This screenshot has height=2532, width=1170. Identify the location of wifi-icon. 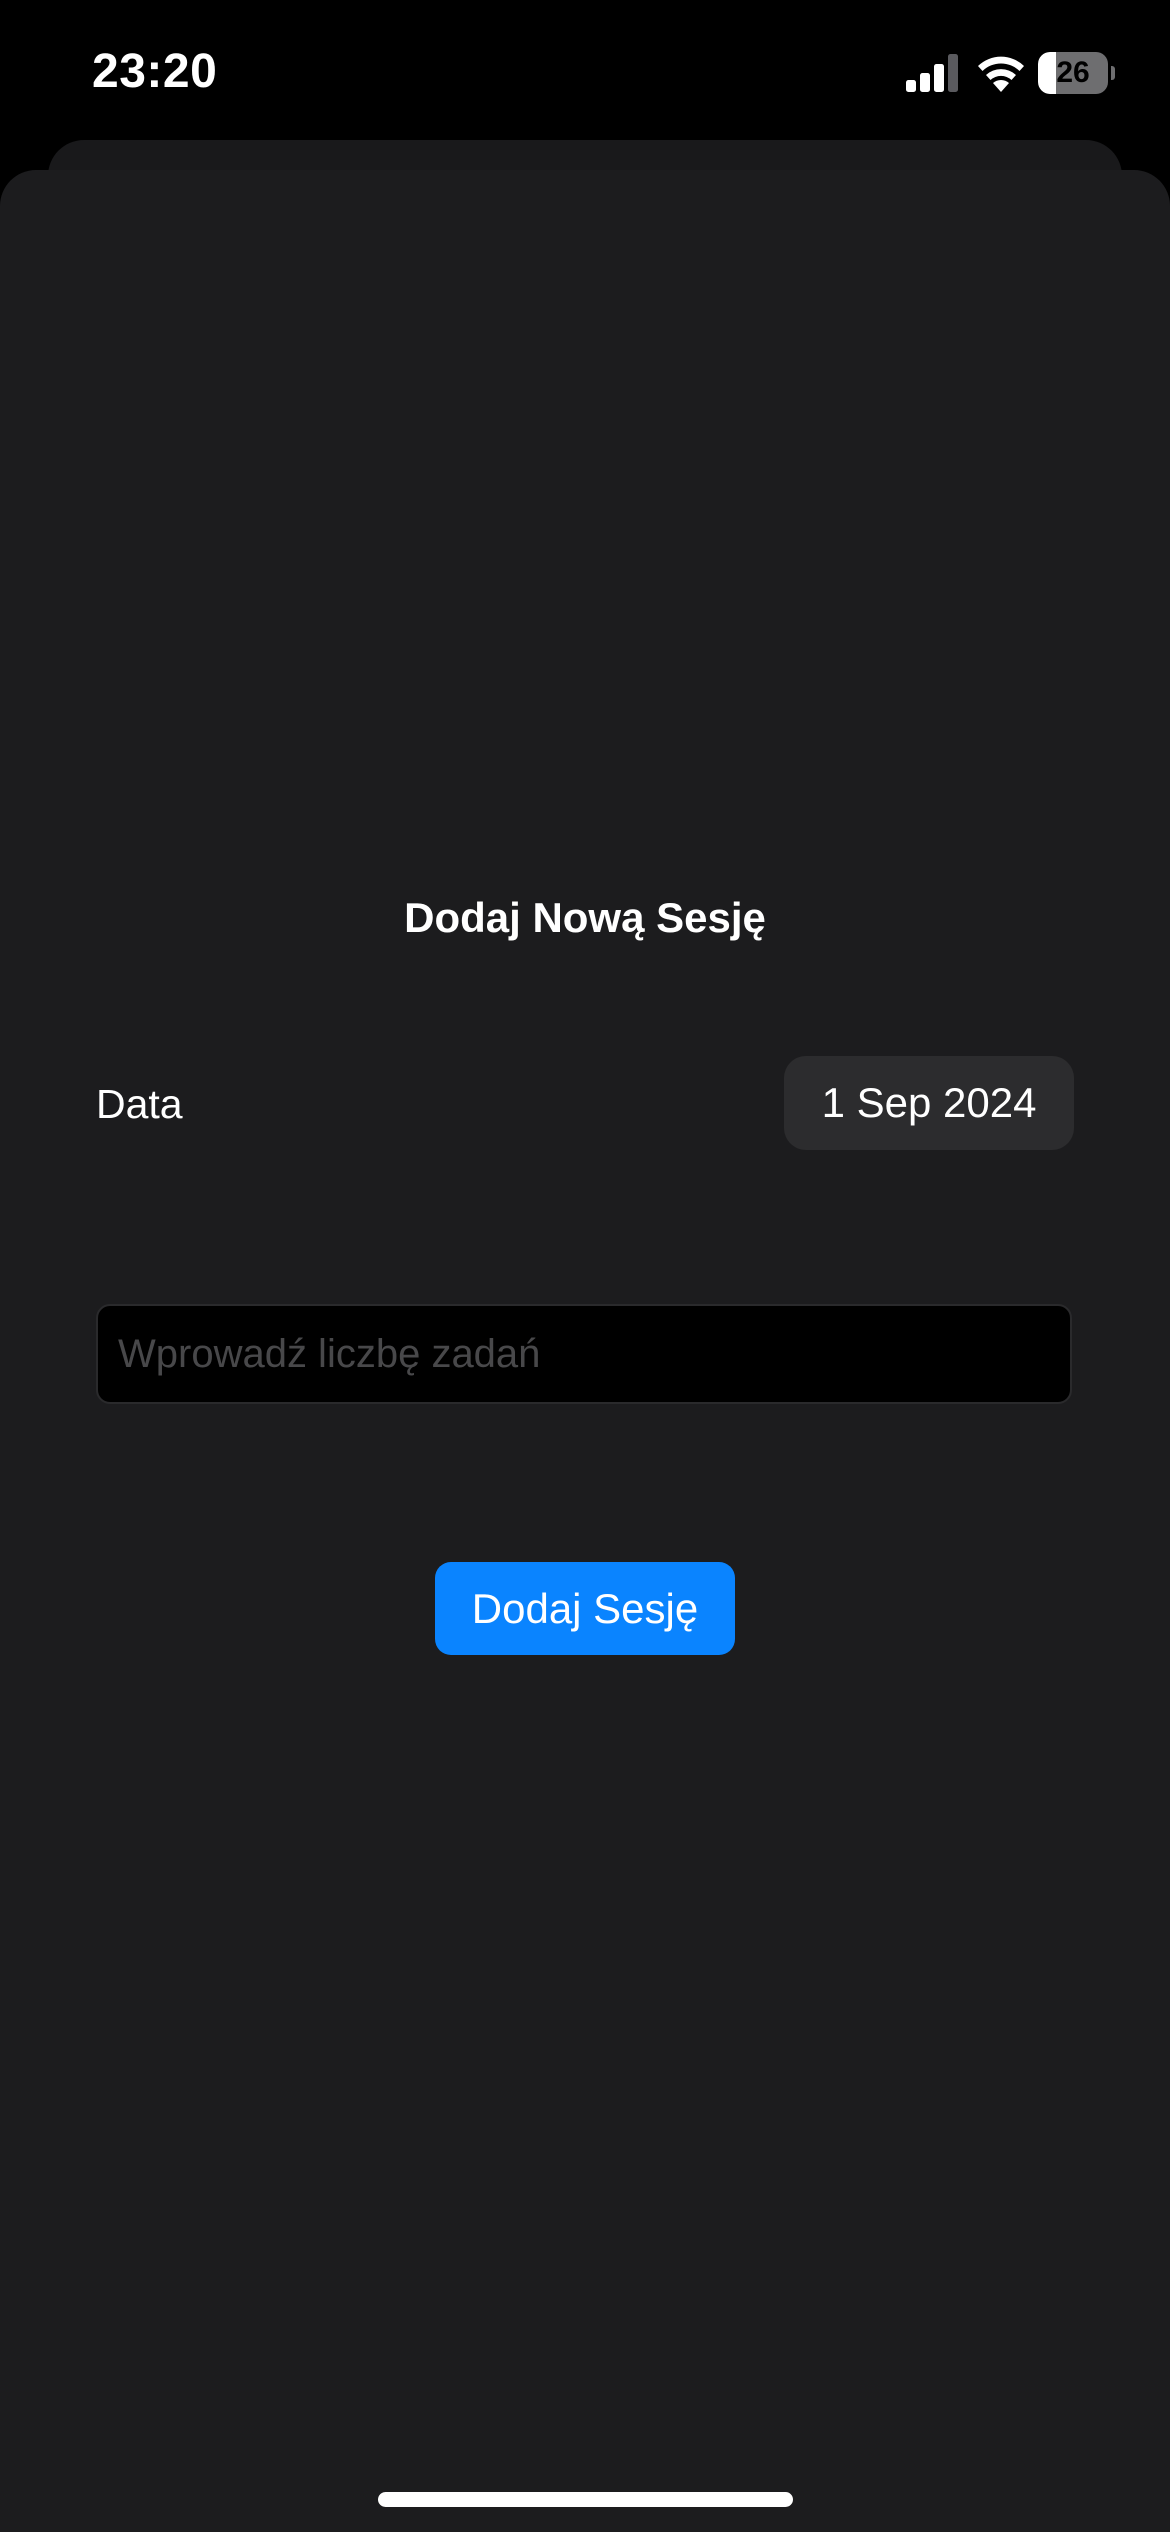
(1001, 74).